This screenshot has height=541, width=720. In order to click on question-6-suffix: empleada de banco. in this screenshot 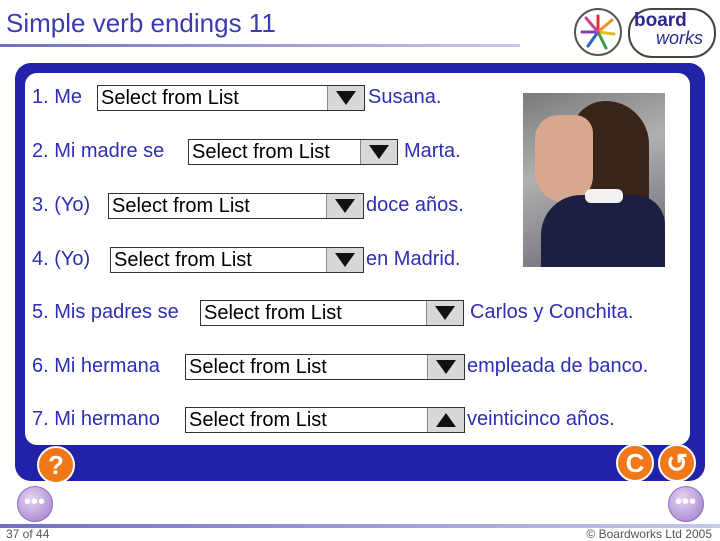, I will do `click(558, 366)`.